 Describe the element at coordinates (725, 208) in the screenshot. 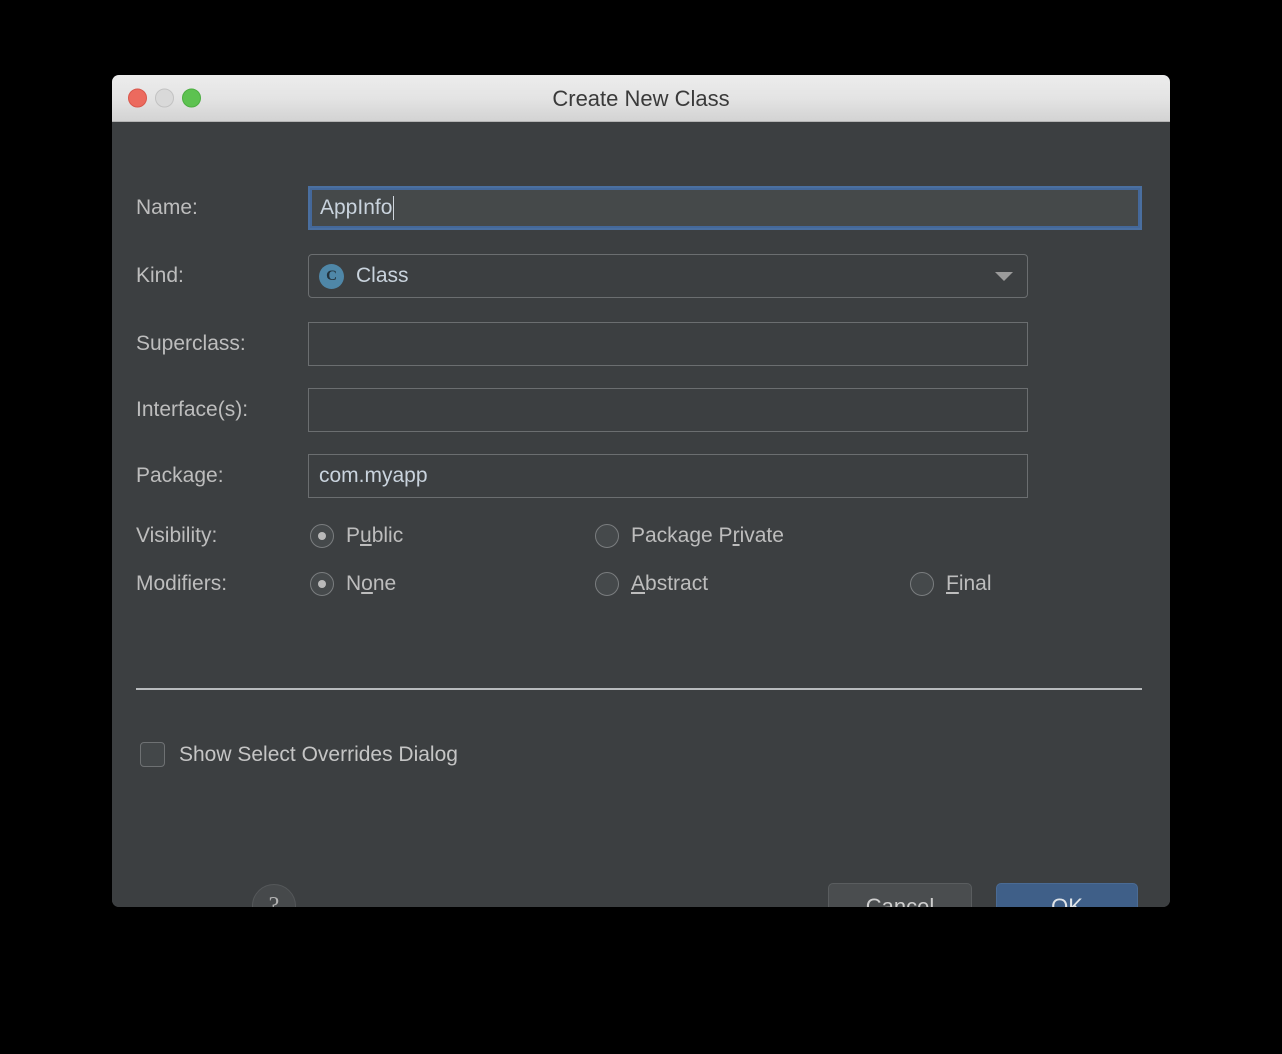

I see `name-input: AppInfo` at that location.